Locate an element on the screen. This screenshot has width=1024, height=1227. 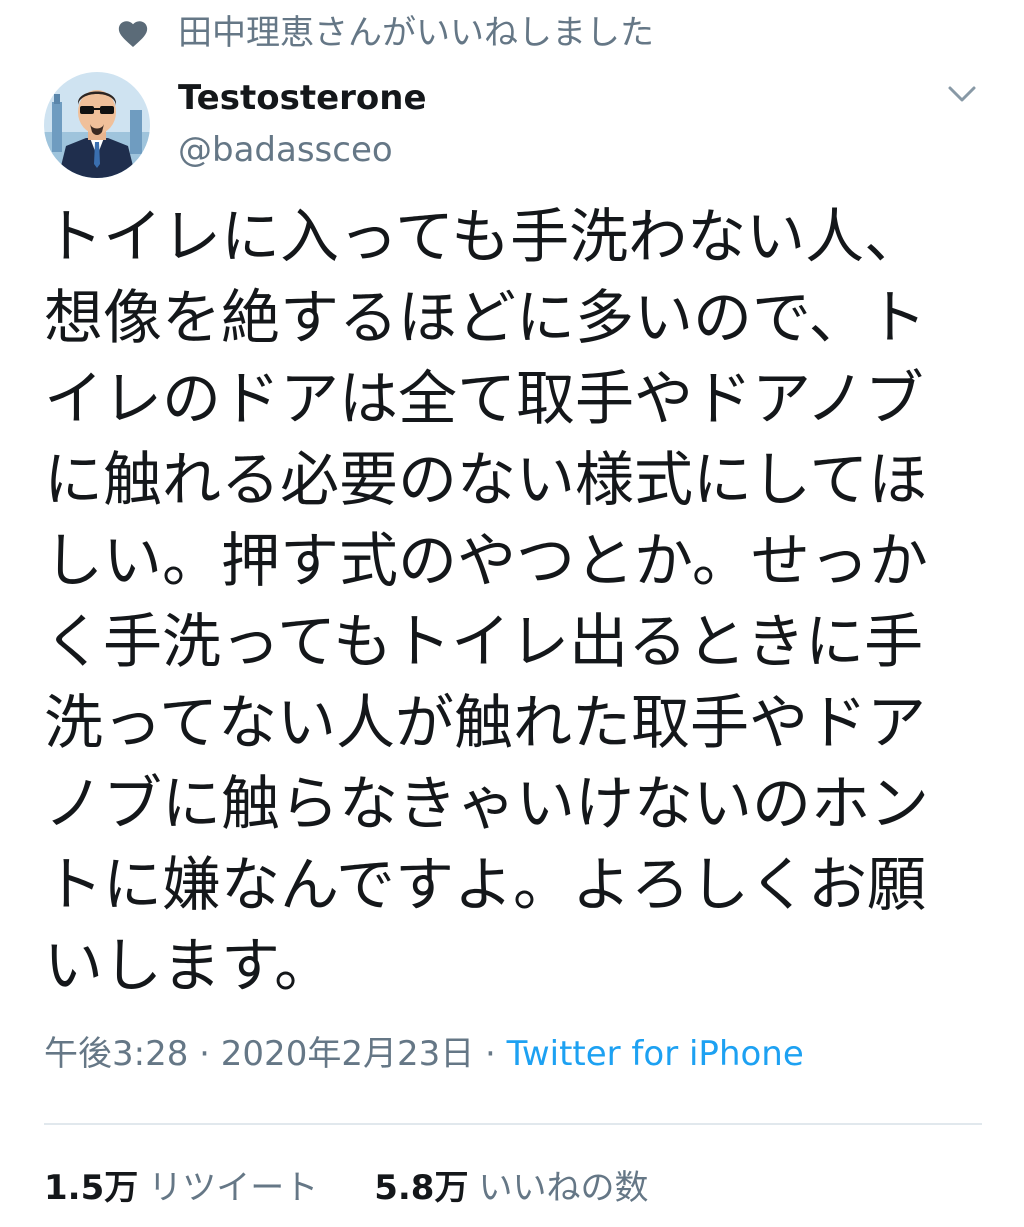
retweets-stat: 1.5万 リツイート is located at coordinates (181, 1188).